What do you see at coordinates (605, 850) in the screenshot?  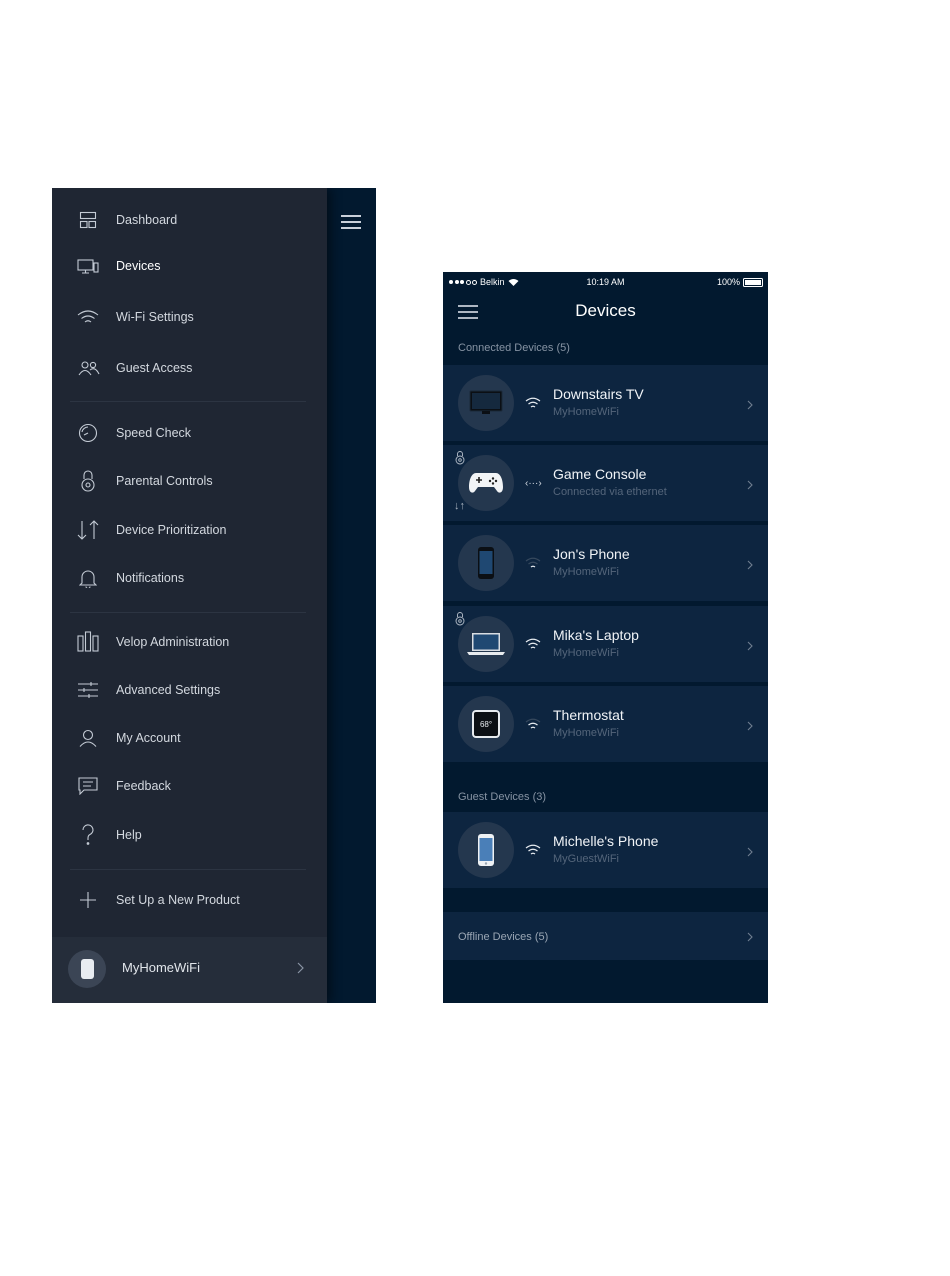 I see `device-row-michelles-phone: Michelle's Phone MyGuestWiFi` at bounding box center [605, 850].